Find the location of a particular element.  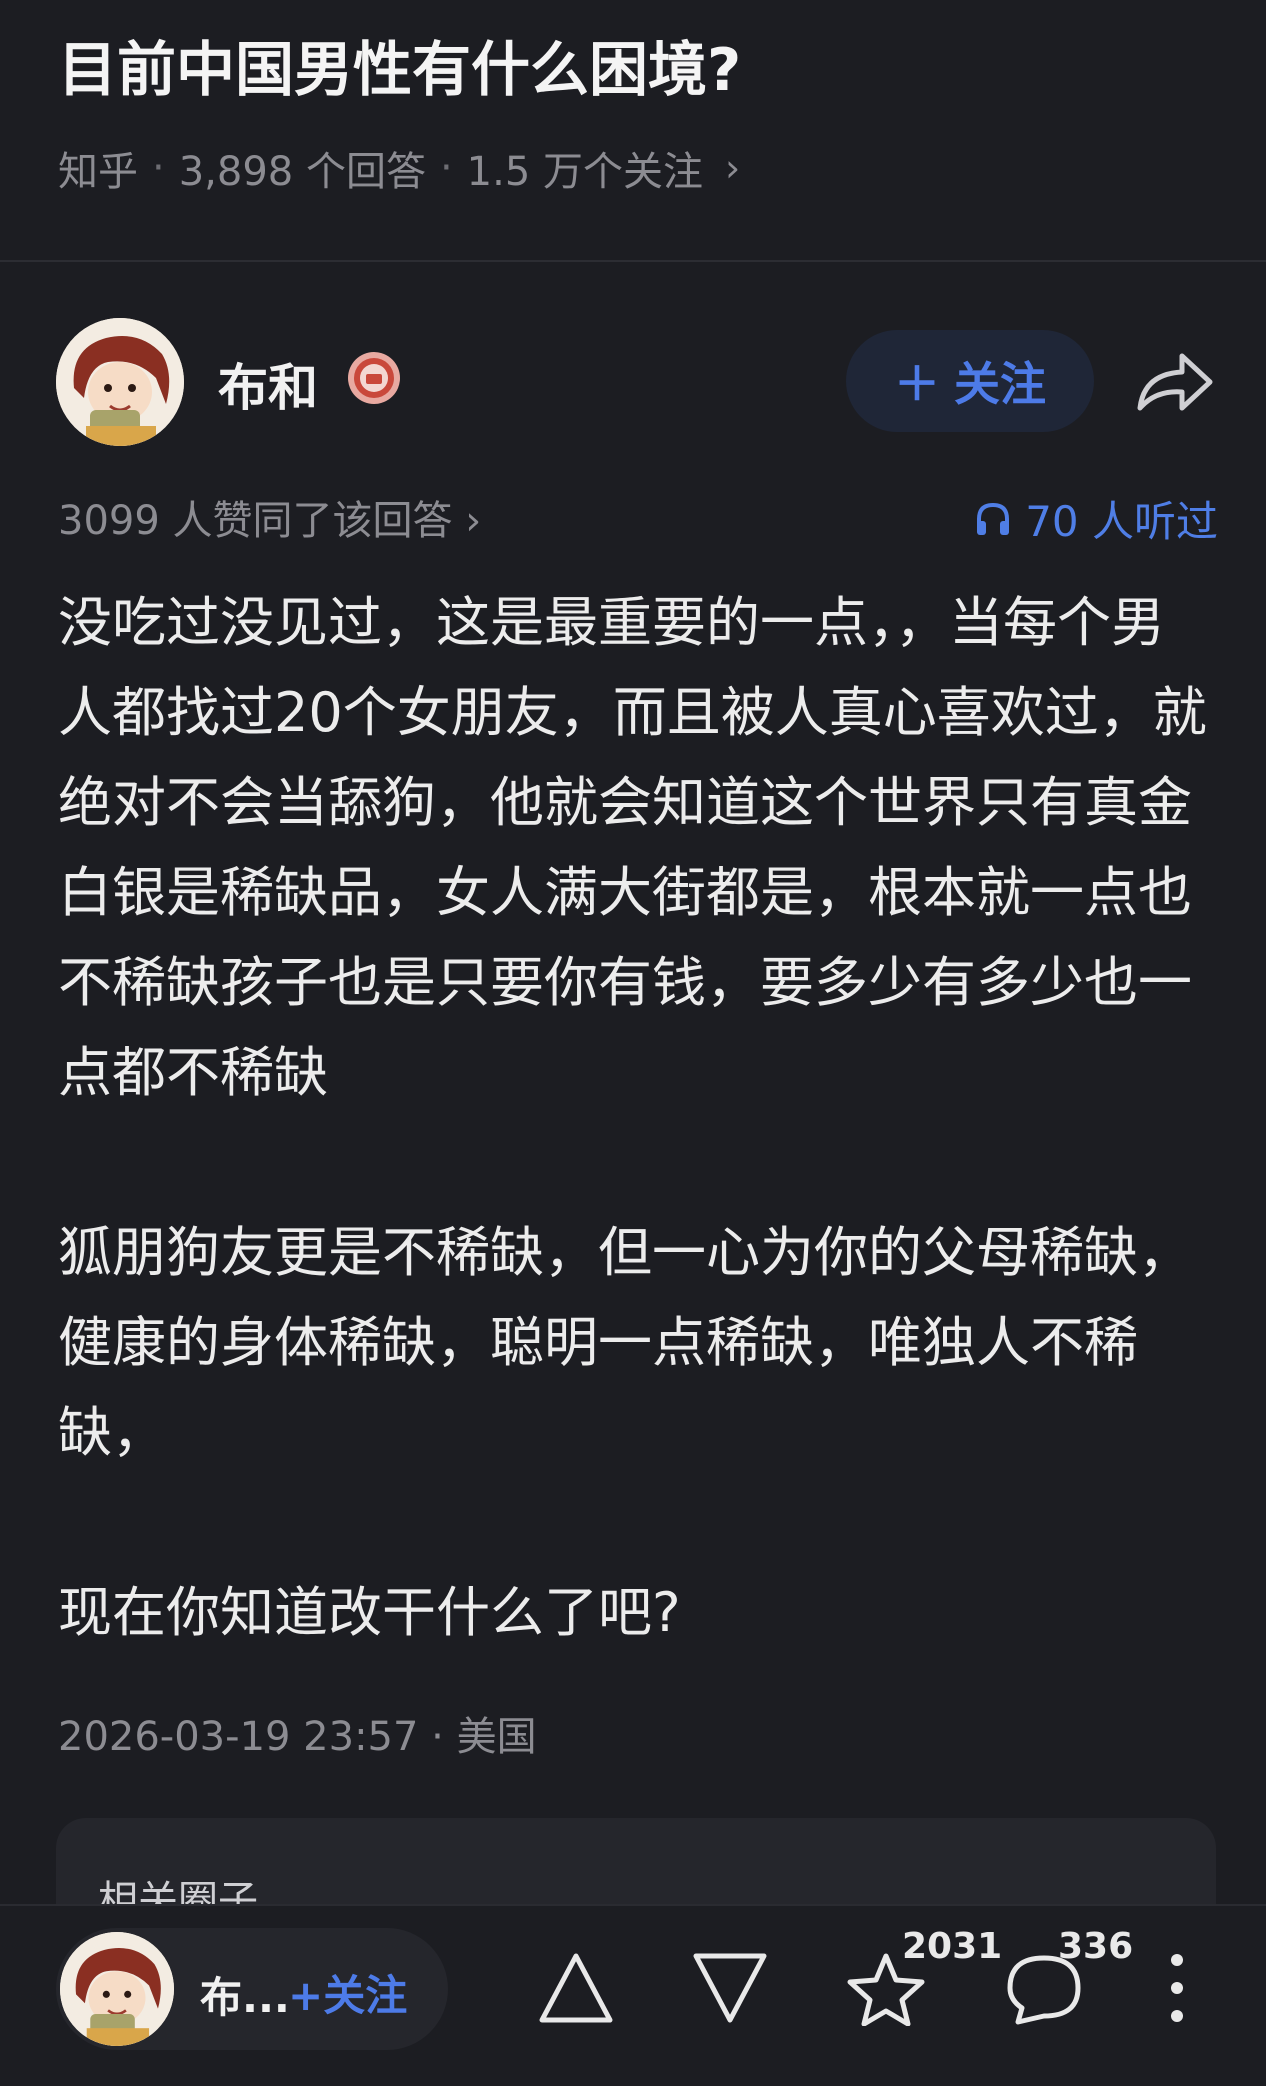

upvote-summary: 3099 人赞同了该回答 › is located at coordinates (269, 517).